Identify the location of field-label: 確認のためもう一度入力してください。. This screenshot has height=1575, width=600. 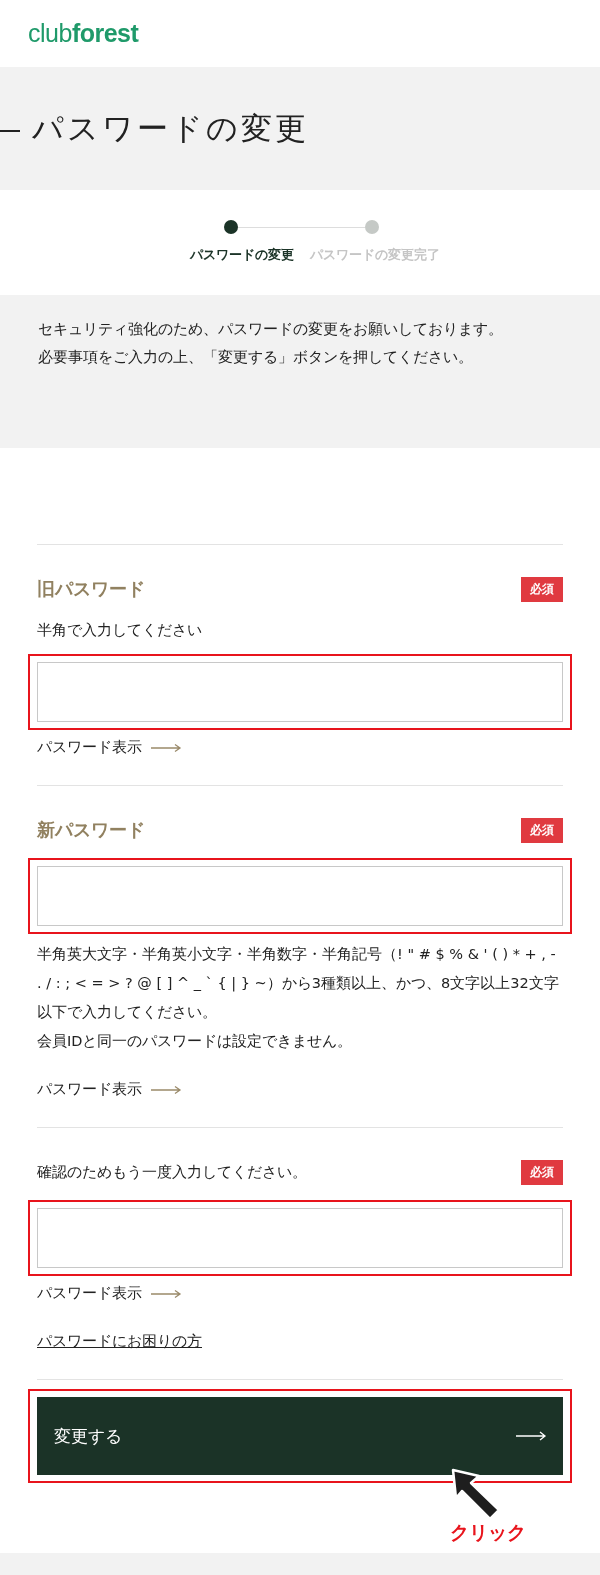
(172, 1172).